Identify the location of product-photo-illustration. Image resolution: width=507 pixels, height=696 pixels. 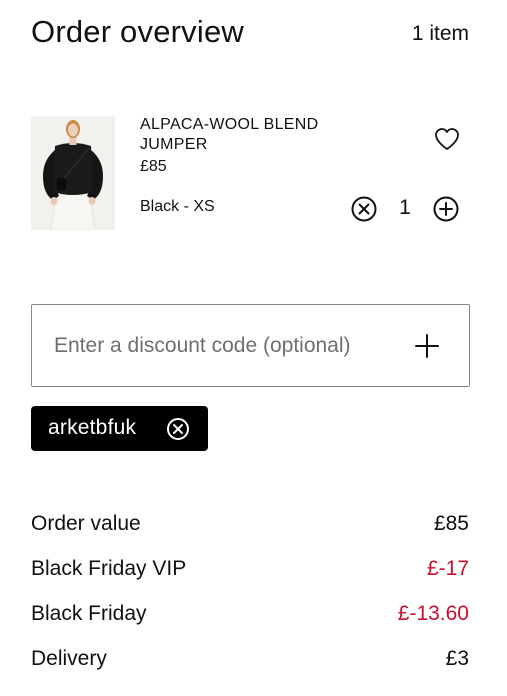
(73, 173).